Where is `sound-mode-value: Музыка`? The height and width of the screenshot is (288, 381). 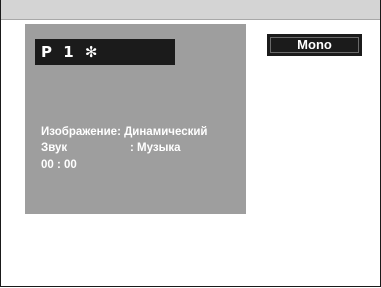 sound-mode-value: Музыка is located at coordinates (159, 148).